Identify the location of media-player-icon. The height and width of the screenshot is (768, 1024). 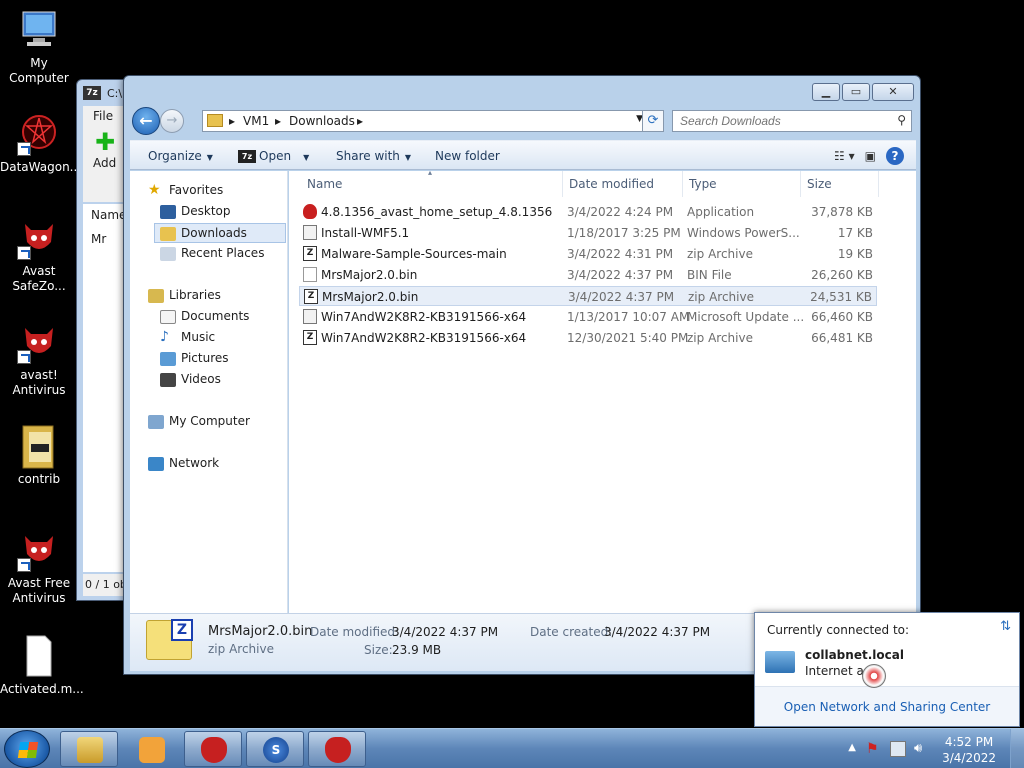
(152, 750).